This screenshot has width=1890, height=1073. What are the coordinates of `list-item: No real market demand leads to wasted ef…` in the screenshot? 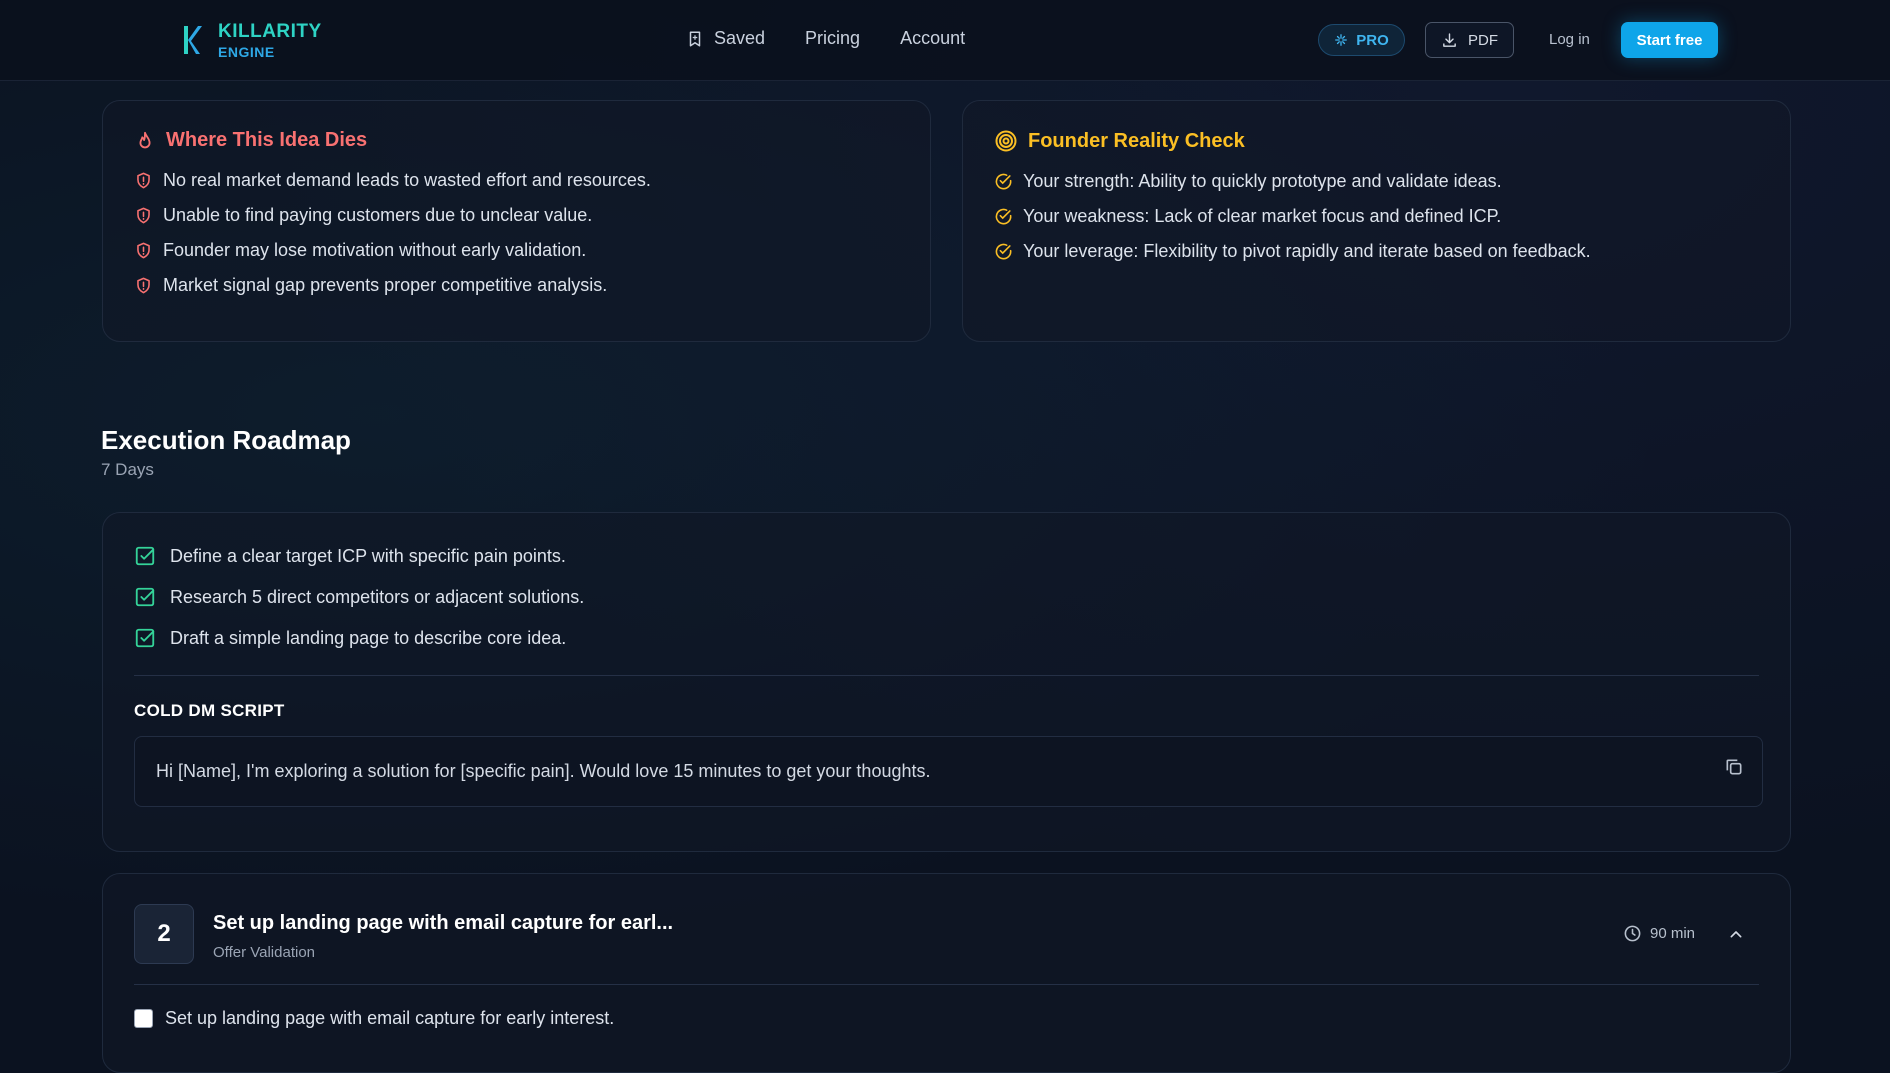 It's located at (516, 180).